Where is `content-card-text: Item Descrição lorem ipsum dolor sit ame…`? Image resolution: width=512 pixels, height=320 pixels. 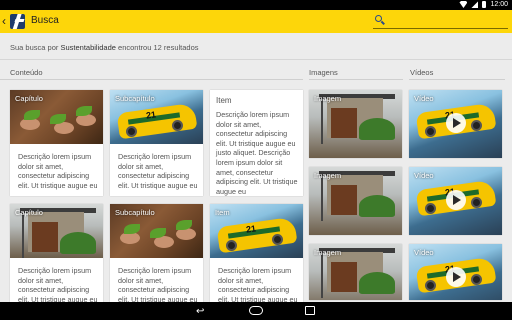 content-card-text: Item Descrição lorem ipsum dolor sit ame… is located at coordinates (256, 143).